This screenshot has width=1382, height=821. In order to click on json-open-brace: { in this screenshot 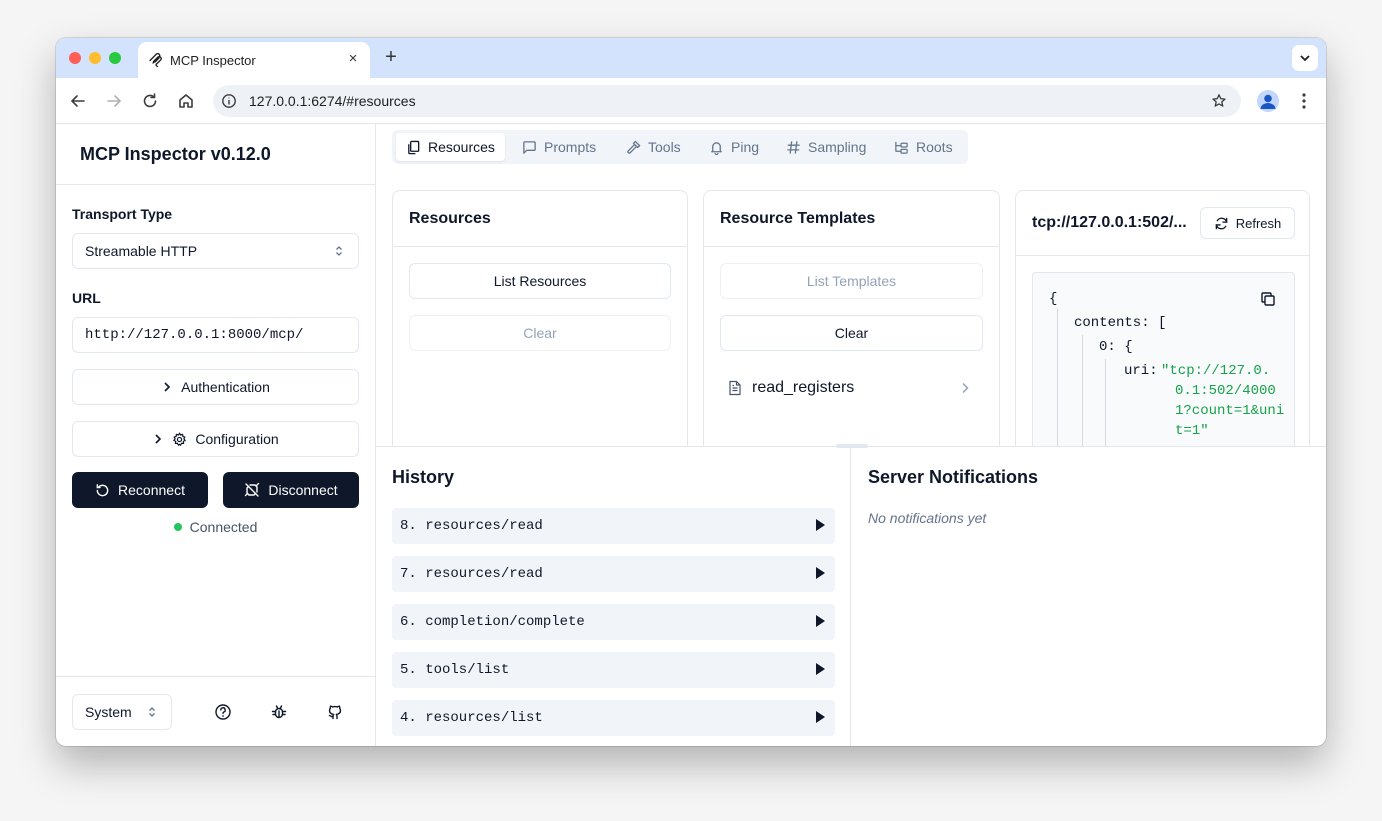, I will do `click(1053, 299)`.